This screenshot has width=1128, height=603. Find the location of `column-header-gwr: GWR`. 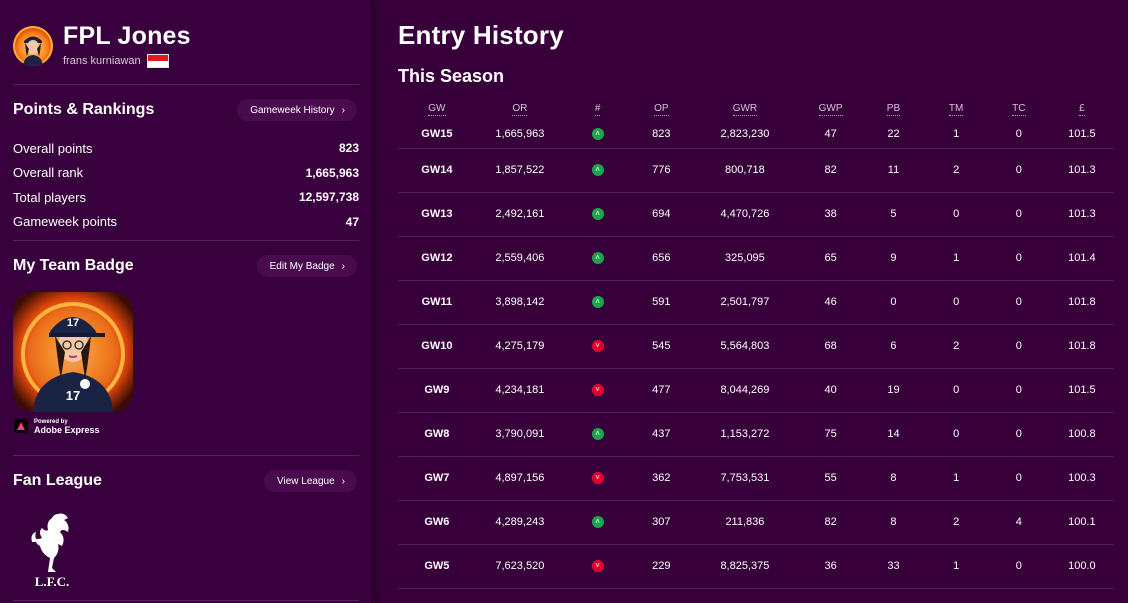

column-header-gwr: GWR is located at coordinates (744, 108).